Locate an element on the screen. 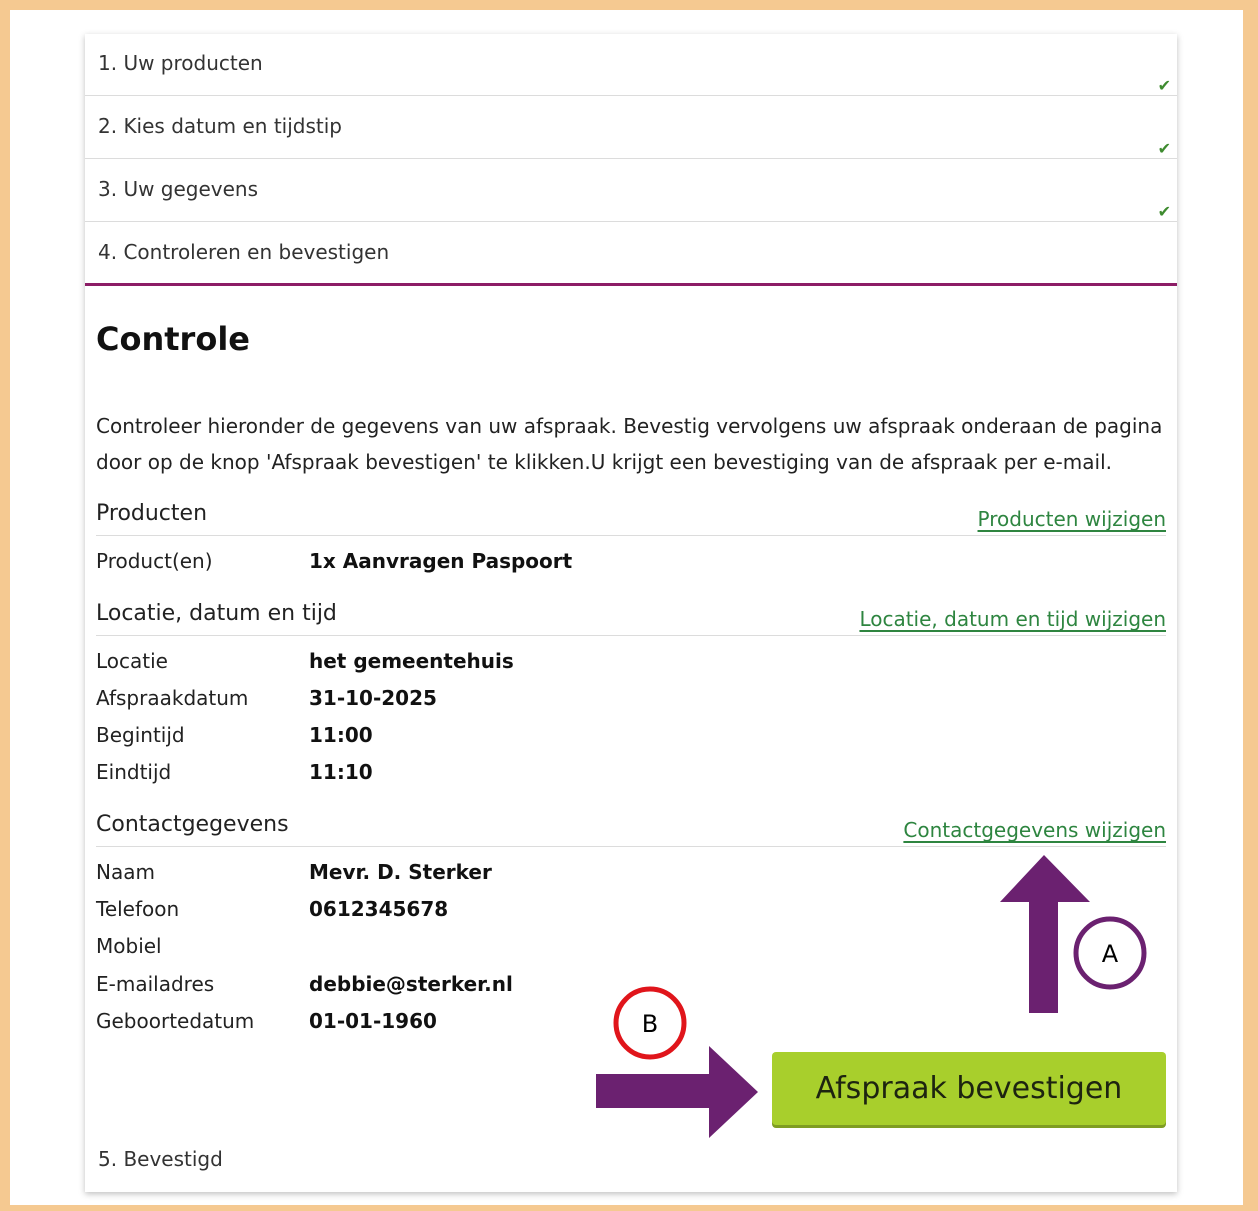 Image resolution: width=1258 pixels, height=1211 pixels. edit-contact-link: Contactgegevens wijzigen is located at coordinates (1034, 830).